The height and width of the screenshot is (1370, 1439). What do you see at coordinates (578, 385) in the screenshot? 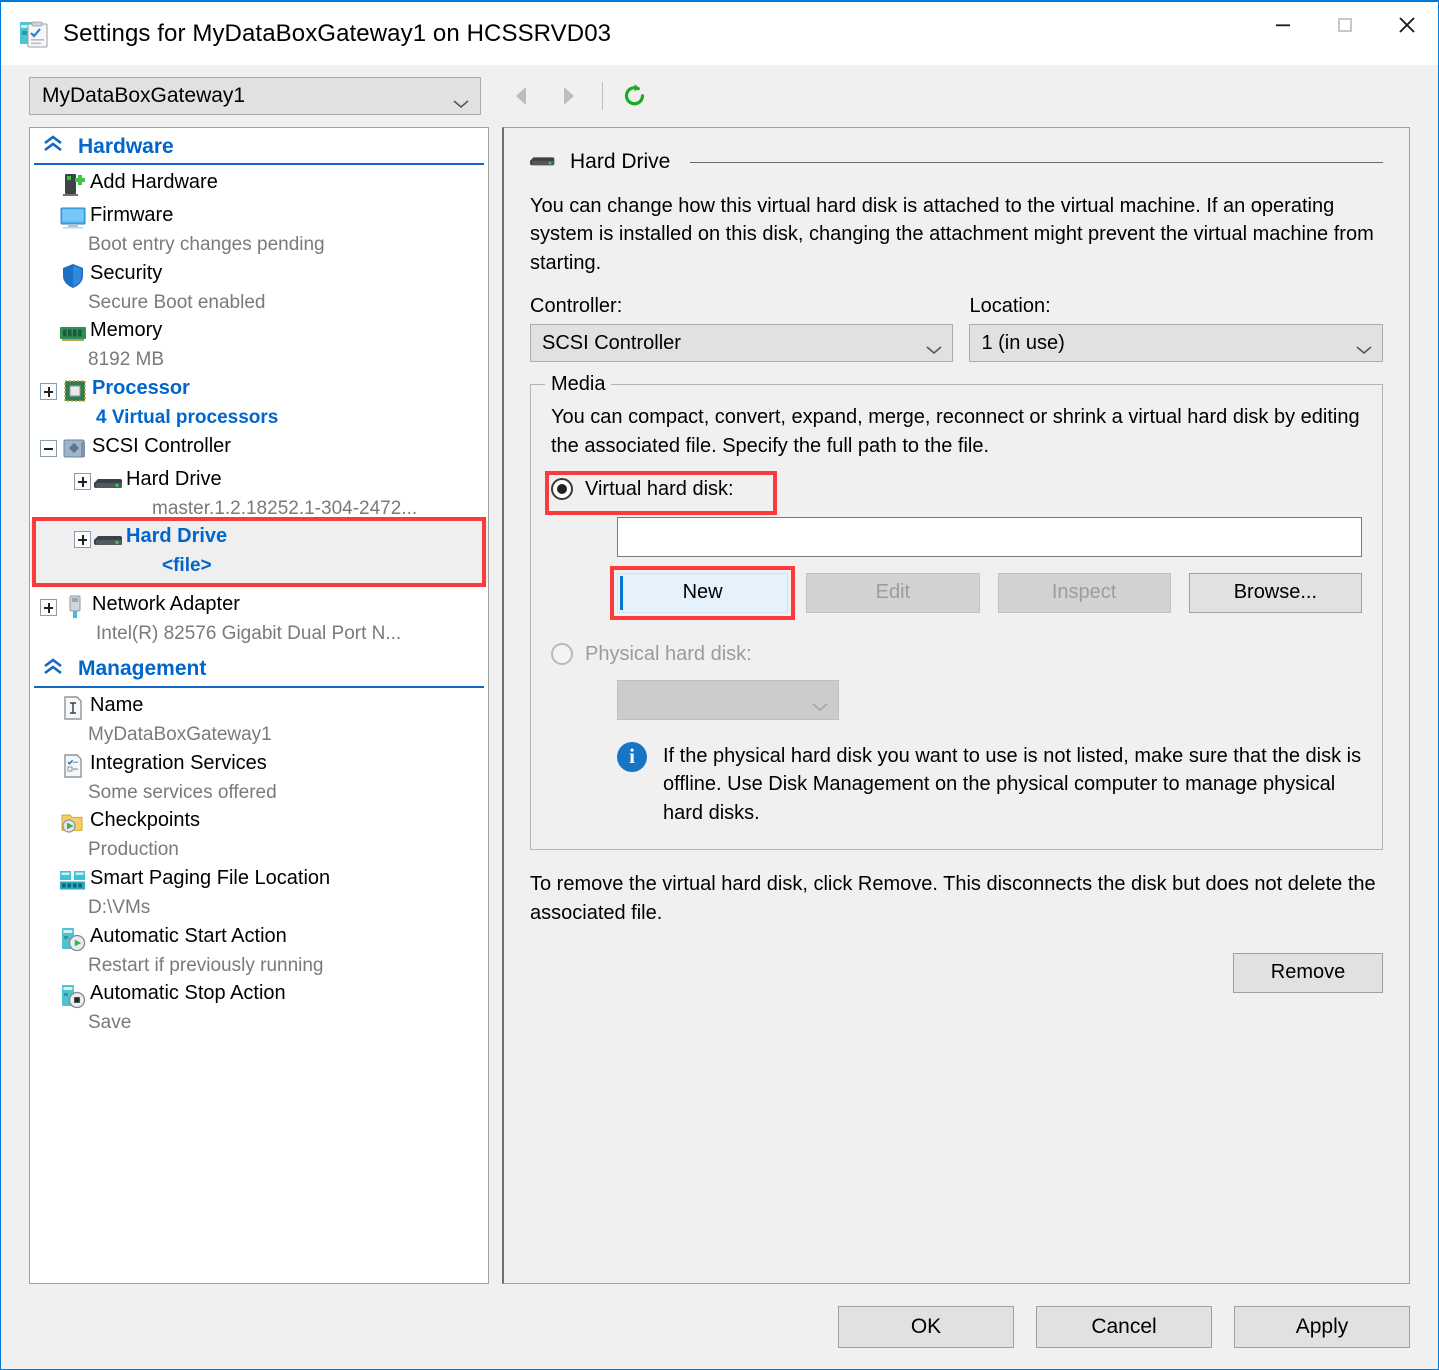
I see `media-legend: Media` at bounding box center [578, 385].